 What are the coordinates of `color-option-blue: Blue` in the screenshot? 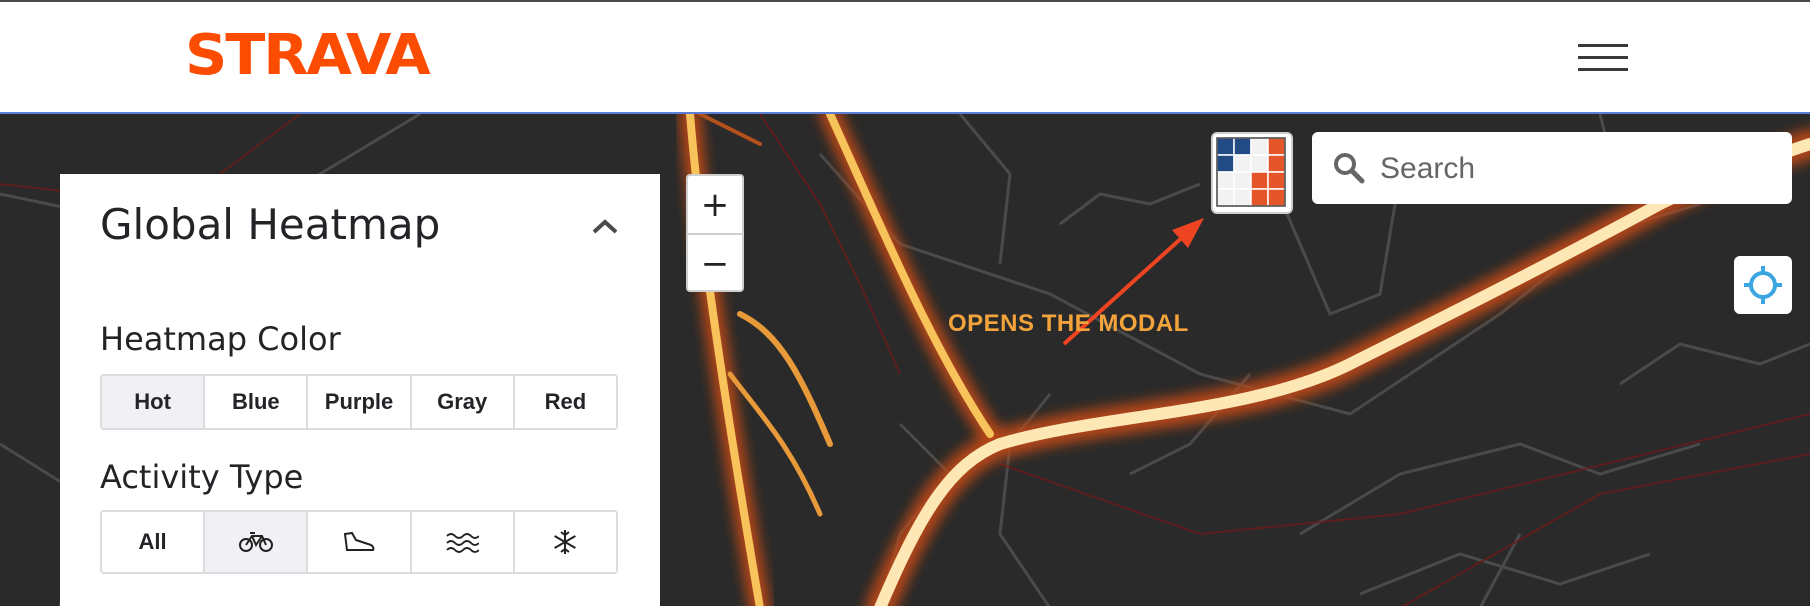 It's located at (255, 402).